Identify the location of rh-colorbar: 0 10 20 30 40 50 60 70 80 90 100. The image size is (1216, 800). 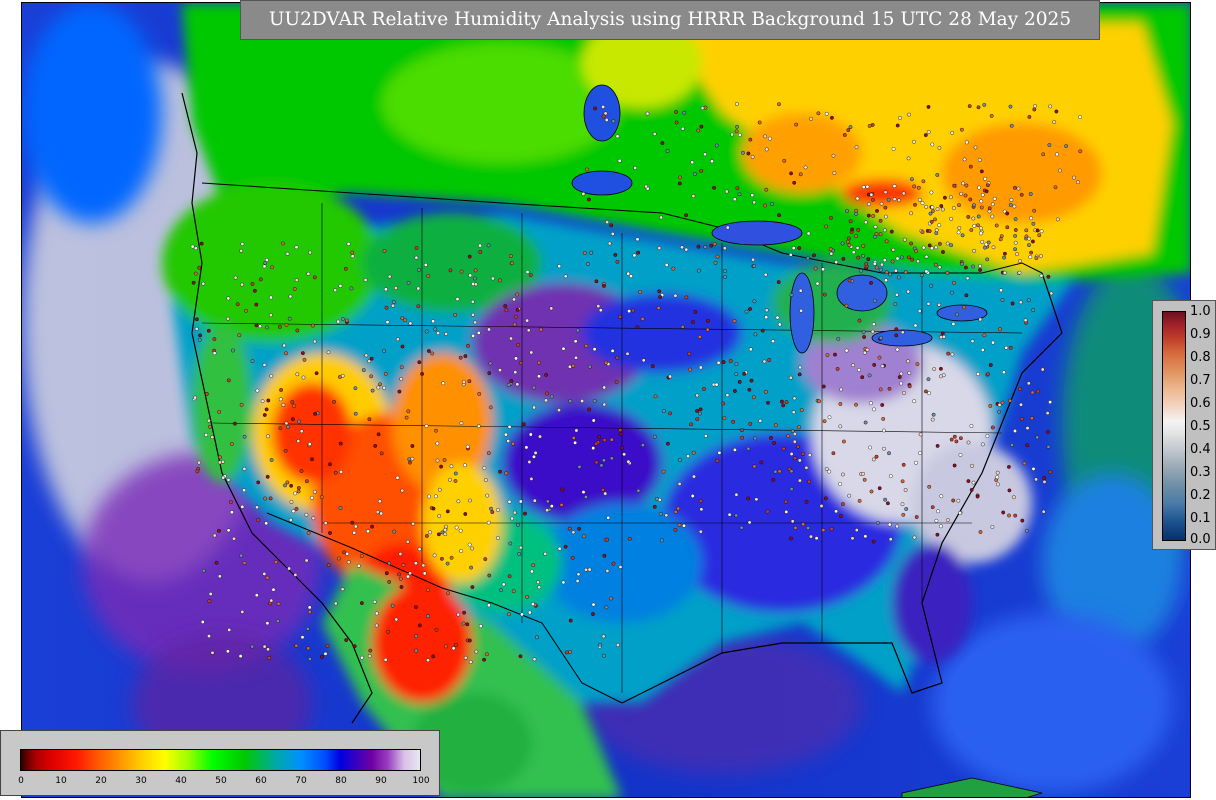
(220, 763).